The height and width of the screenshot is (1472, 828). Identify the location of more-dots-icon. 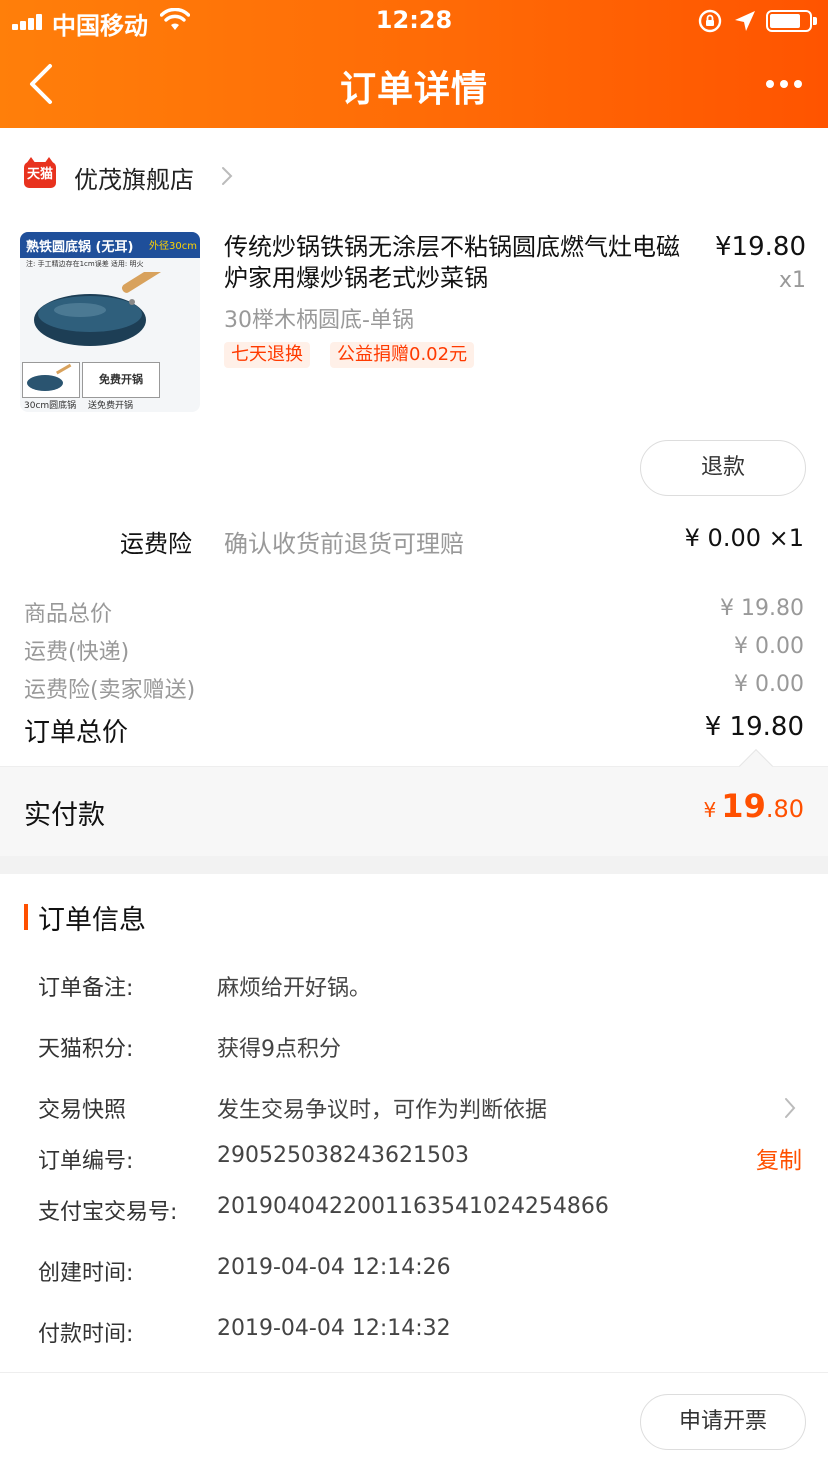
(784, 84).